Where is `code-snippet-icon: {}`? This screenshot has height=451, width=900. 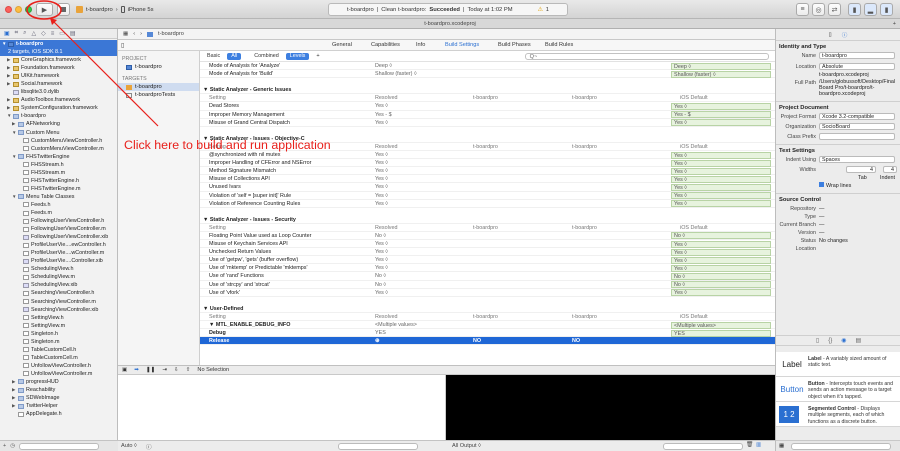 code-snippet-icon: {} is located at coordinates (830, 341).